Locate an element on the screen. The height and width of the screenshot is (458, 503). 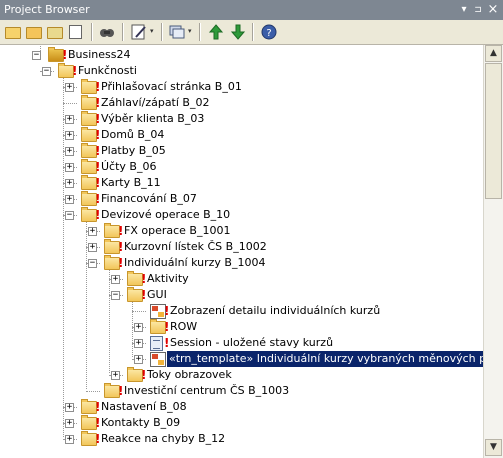
panel-titlebar: Project Browser ▾ ⊐ × is located at coordinates (251, 10).